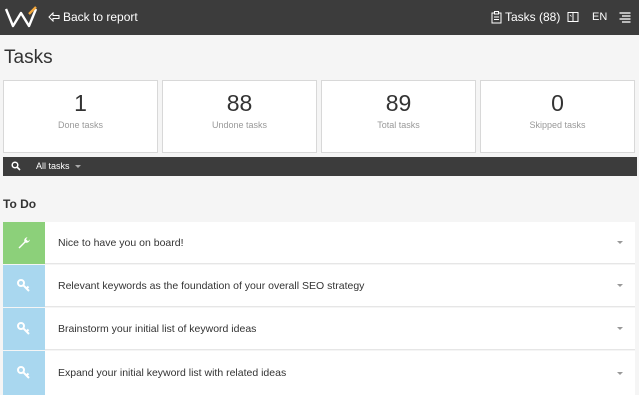 This screenshot has height=395, width=639. I want to click on wrench-icon, so click(24, 242).